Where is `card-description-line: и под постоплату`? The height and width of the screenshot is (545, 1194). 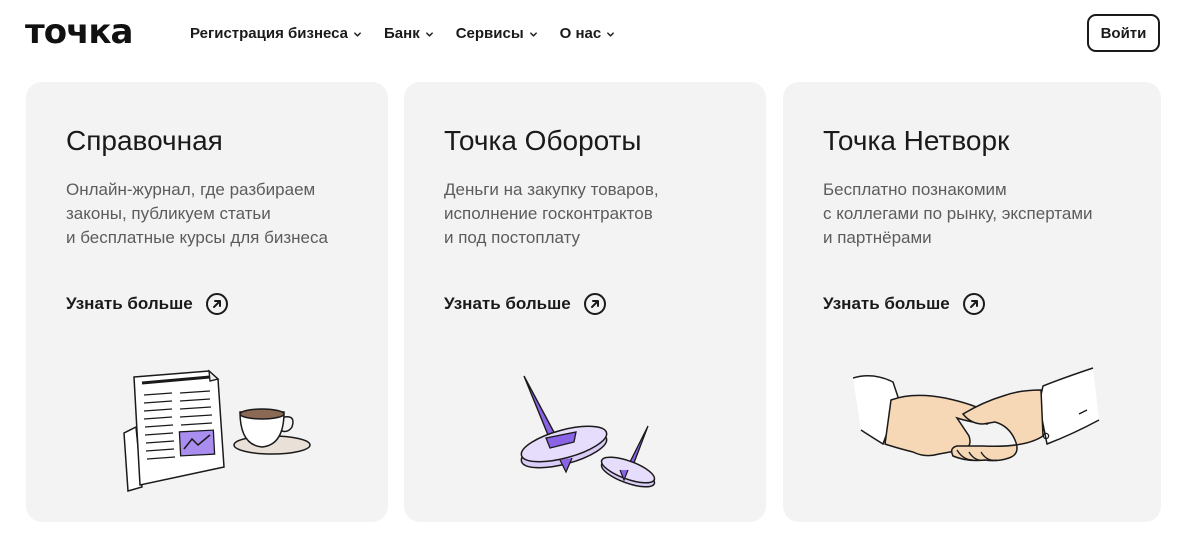
card-description-line: и под постоплату is located at coordinates (512, 237).